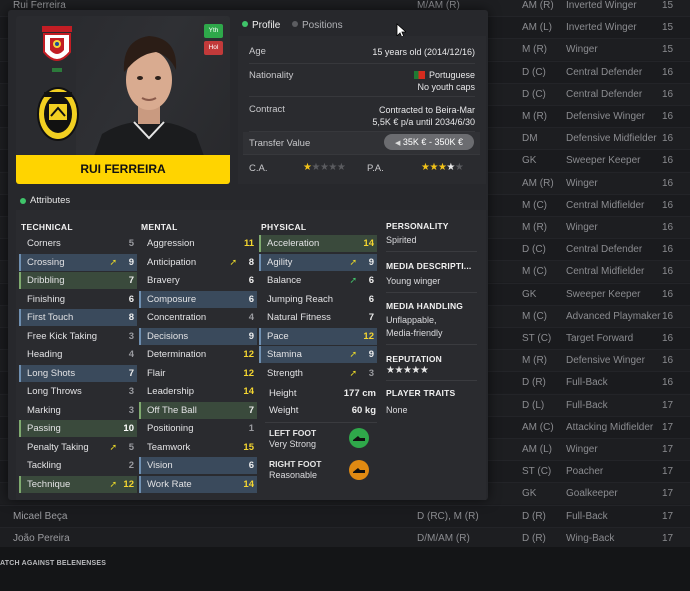  I want to click on attribute-row: Tackling 2, so click(78, 465).